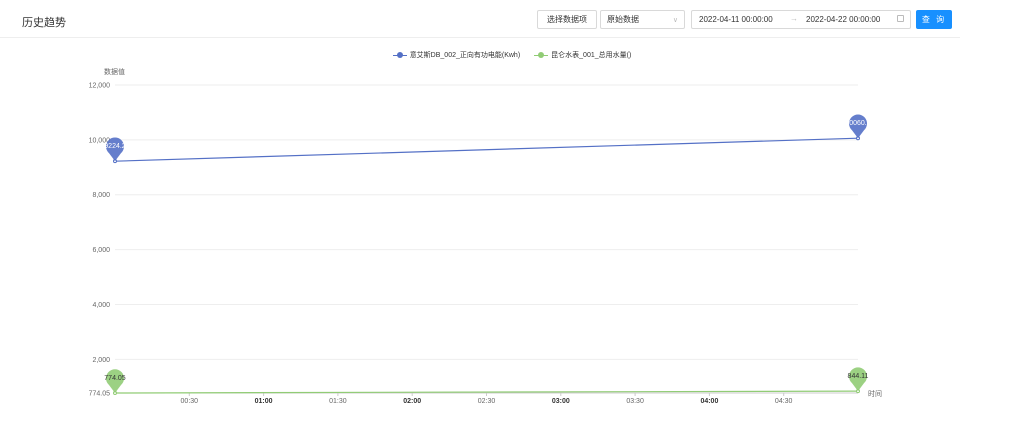 The image size is (1024, 436). I want to click on y-tick-label: 8,000, so click(101, 195).